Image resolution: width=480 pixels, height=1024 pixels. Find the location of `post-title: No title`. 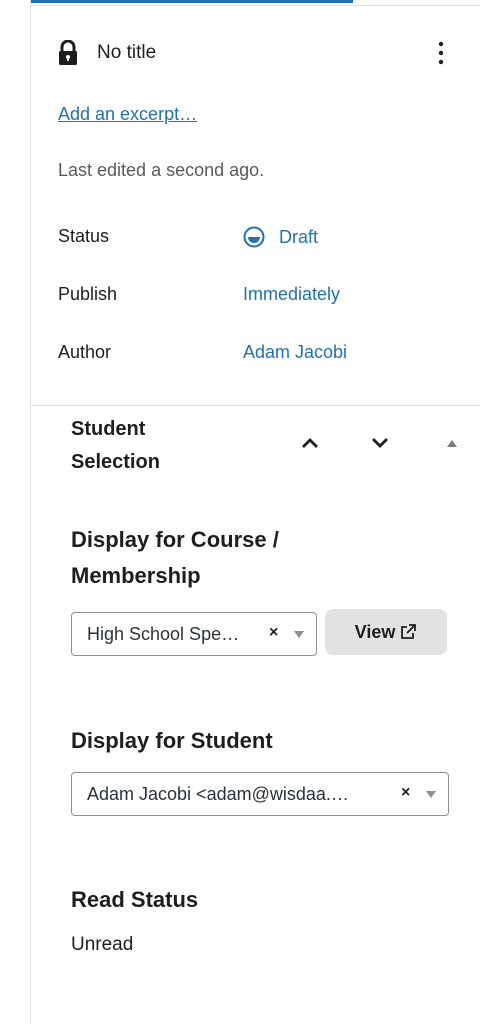

post-title: No title is located at coordinates (127, 52).